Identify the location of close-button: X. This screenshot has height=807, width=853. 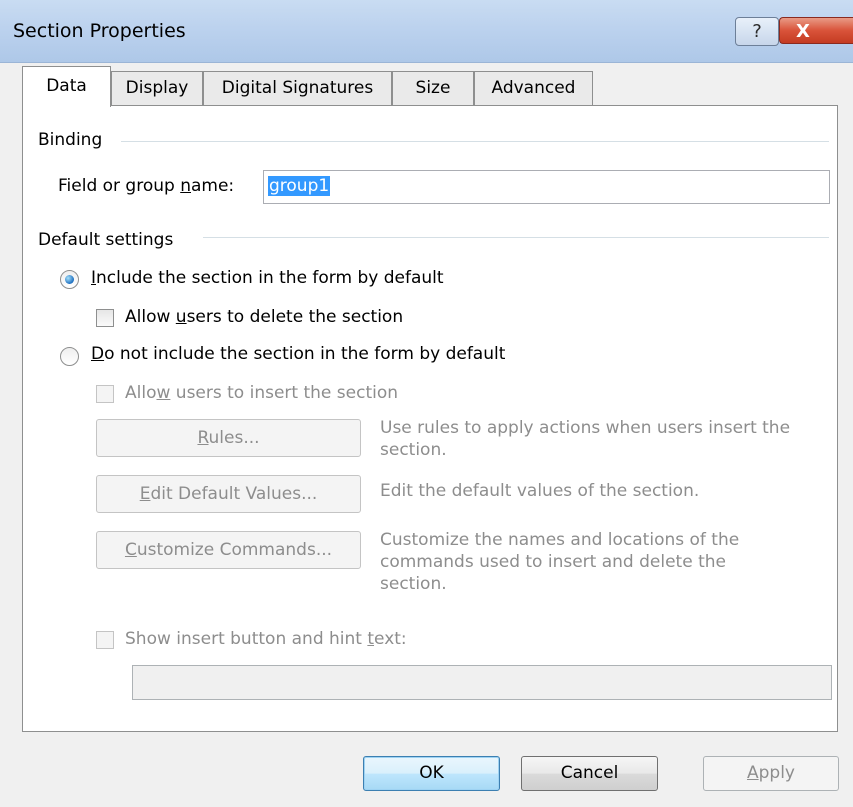
(816, 30).